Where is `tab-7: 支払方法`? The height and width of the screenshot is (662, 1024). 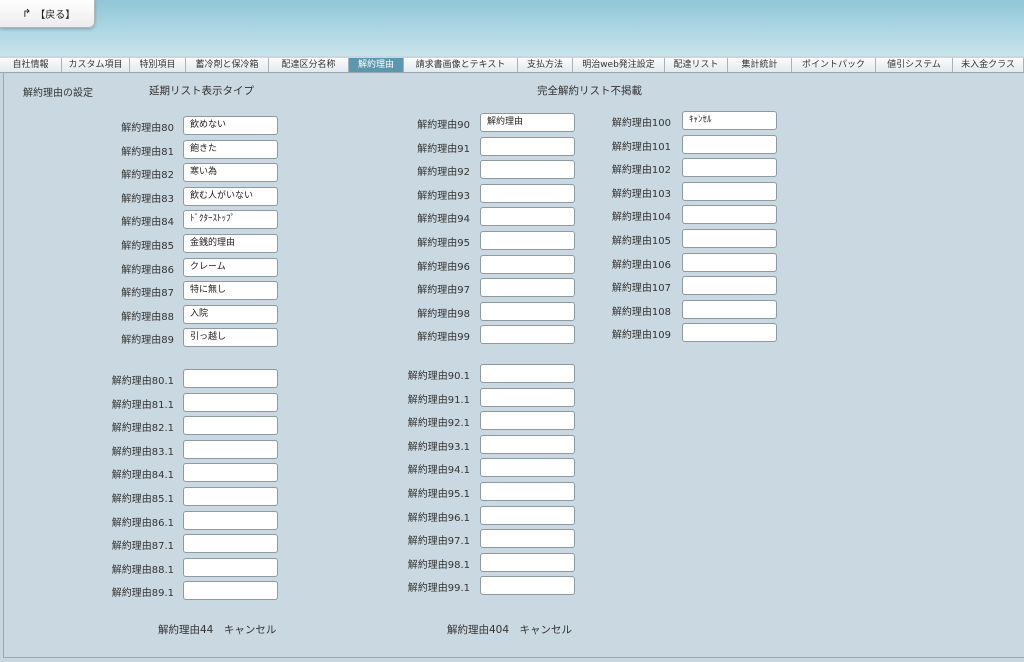 tab-7: 支払方法 is located at coordinates (545, 65).